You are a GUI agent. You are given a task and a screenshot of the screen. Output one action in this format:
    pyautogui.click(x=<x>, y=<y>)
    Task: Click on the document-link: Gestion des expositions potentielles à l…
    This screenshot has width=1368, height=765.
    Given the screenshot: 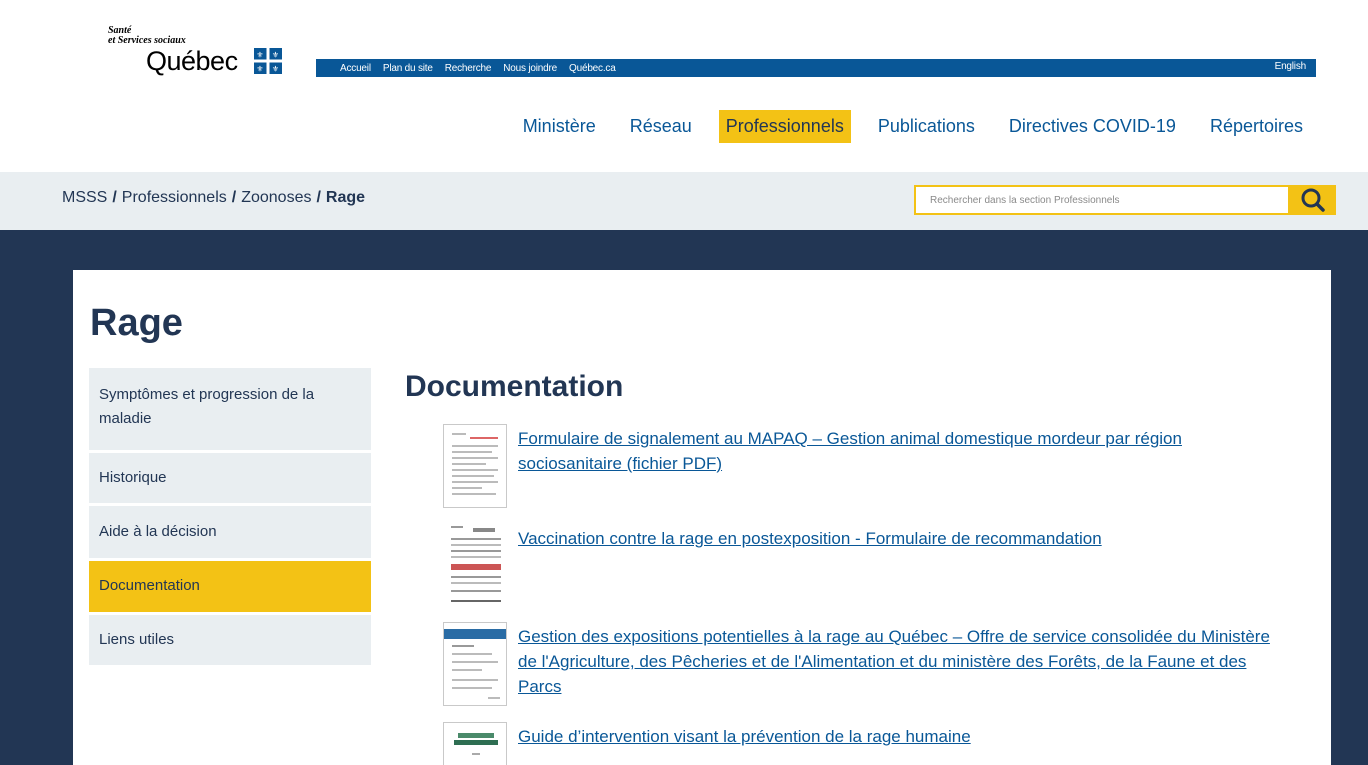 What is the action you would take?
    pyautogui.click(x=898, y=661)
    